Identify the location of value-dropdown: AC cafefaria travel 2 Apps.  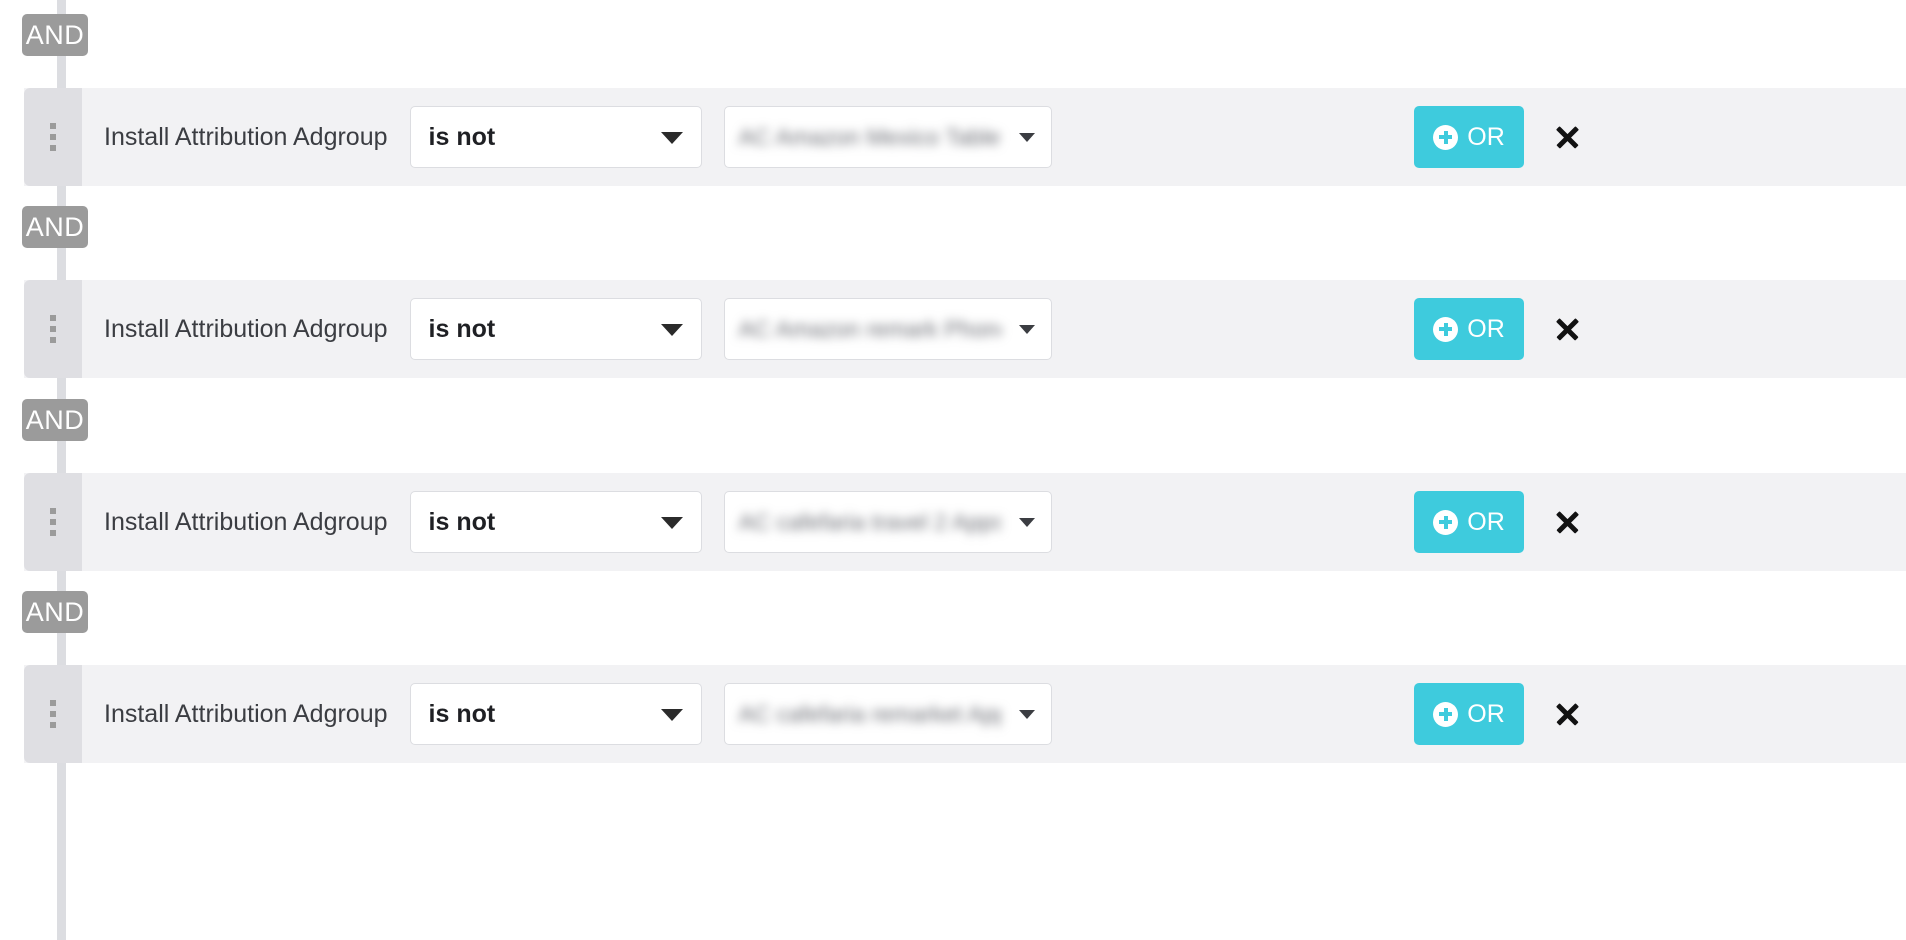
(887, 522).